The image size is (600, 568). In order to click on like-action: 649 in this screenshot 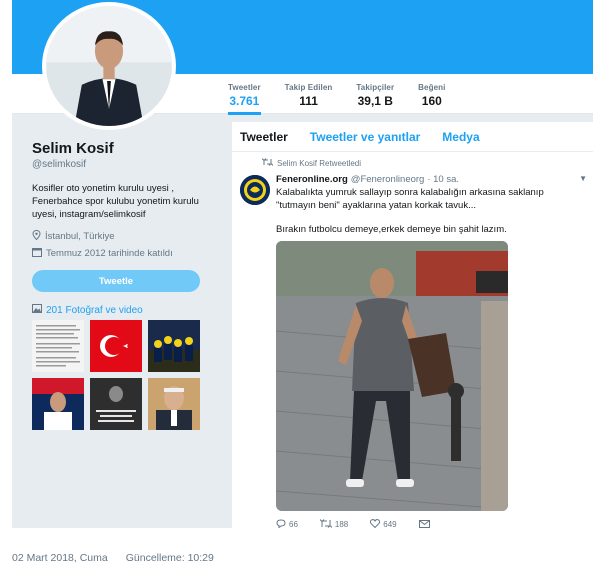, I will do `click(383, 523)`.